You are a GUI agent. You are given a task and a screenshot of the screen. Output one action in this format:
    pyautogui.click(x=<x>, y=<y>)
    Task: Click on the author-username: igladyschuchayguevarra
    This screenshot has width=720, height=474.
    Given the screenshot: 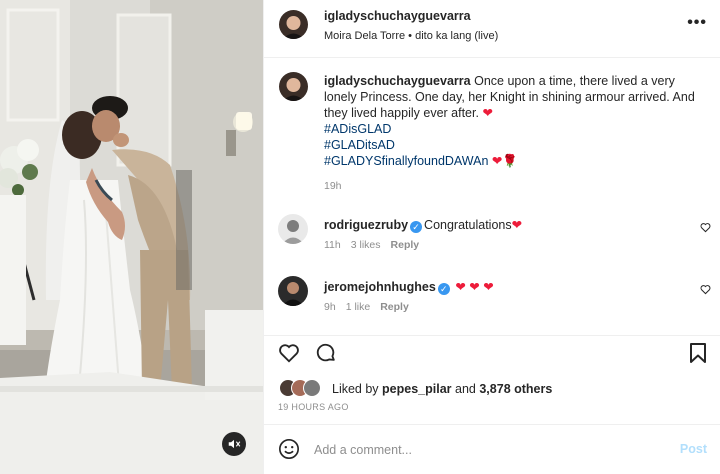 What is the action you would take?
    pyautogui.click(x=397, y=16)
    